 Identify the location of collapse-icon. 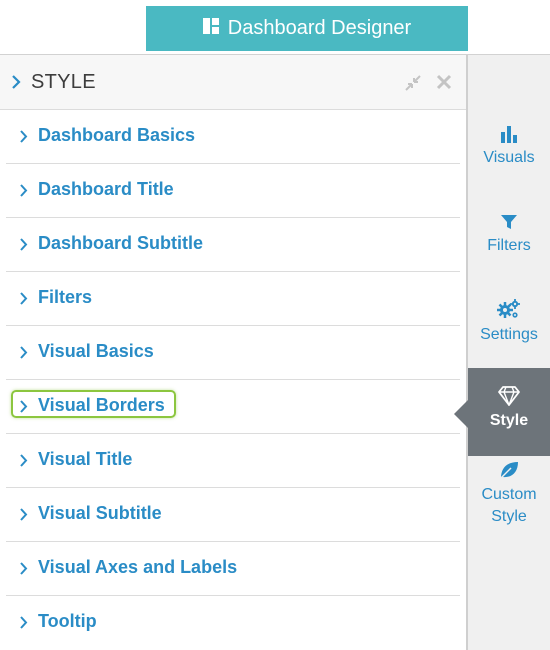
(413, 85).